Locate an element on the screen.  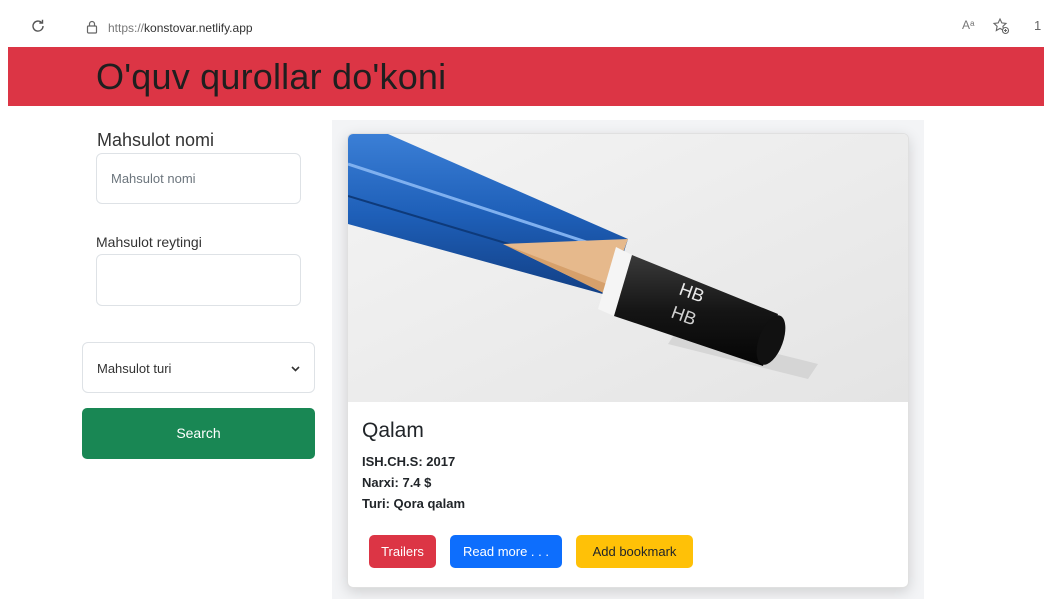
url-host: konstovar.netlify.app is located at coordinates (198, 28).